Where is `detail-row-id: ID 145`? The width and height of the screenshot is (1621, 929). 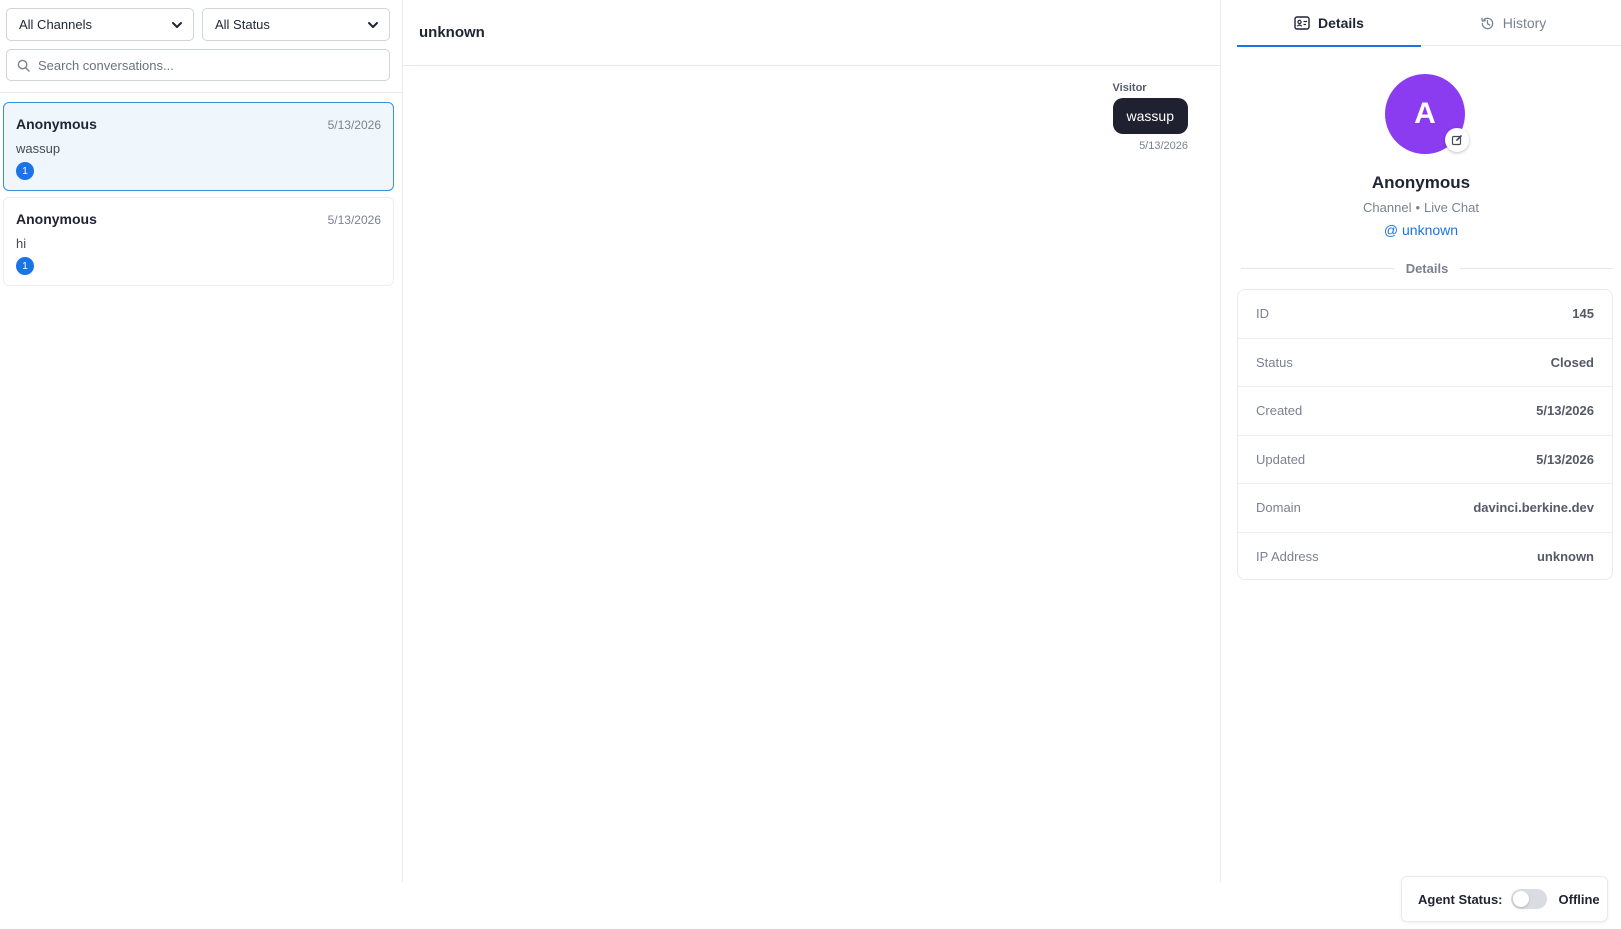
detail-row-id: ID 145 is located at coordinates (1425, 314).